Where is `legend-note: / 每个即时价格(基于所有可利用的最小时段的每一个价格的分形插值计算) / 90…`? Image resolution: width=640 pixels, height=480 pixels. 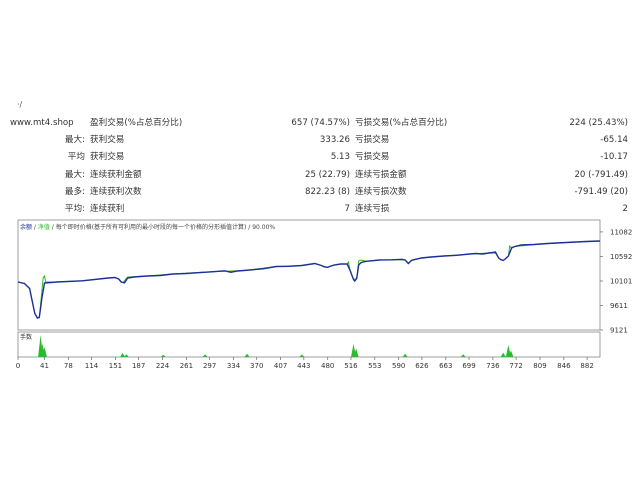 legend-note: / 每个即时价格(基于所有可利用的最小时段的每一个价格的分形插值计算) / 90… is located at coordinates (163, 227).